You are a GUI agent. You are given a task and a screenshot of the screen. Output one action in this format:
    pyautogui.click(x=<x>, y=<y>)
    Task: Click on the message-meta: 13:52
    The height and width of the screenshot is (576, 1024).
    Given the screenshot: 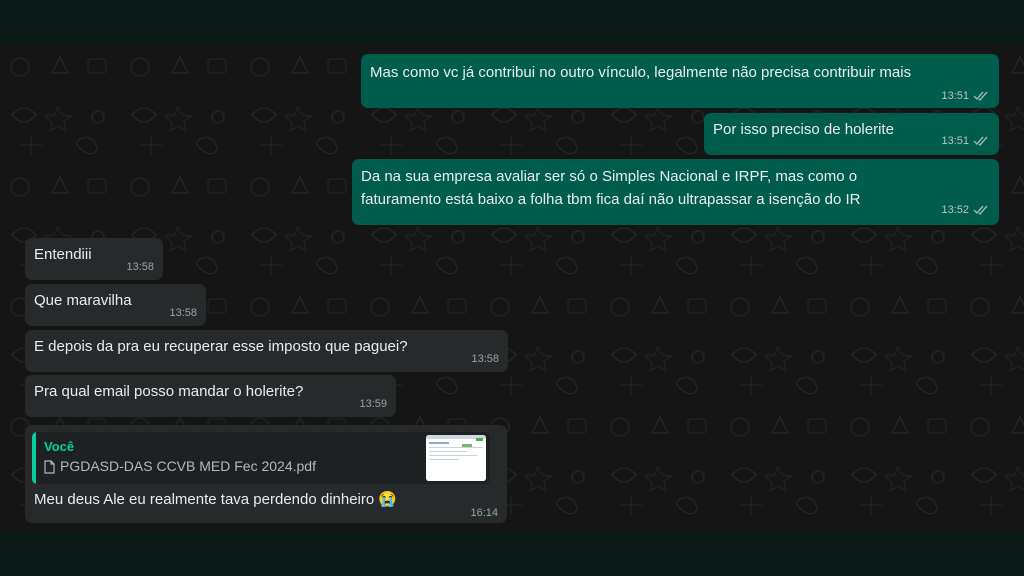 What is the action you would take?
    pyautogui.click(x=965, y=210)
    